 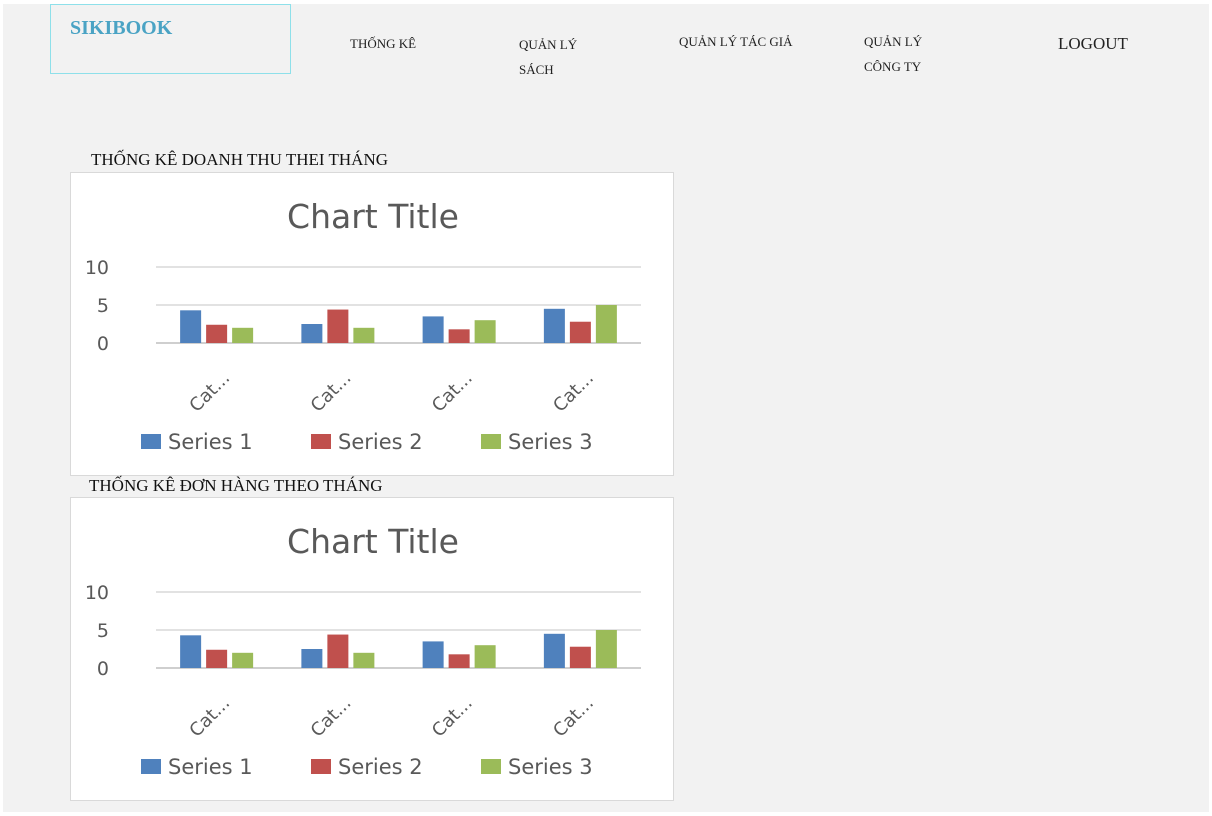 I want to click on logo-box: SIKIBOOK, so click(x=170, y=39).